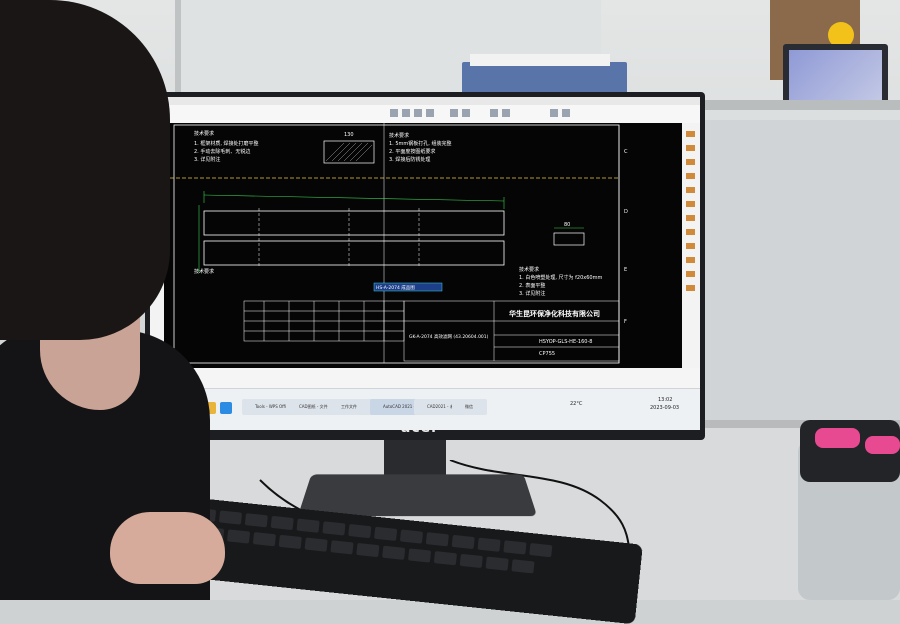 The width and height of the screenshot is (900, 624). What do you see at coordinates (565, 342) in the screenshot?
I see `drawing-code: HSYOP-GLS-HE-160-8` at bounding box center [565, 342].